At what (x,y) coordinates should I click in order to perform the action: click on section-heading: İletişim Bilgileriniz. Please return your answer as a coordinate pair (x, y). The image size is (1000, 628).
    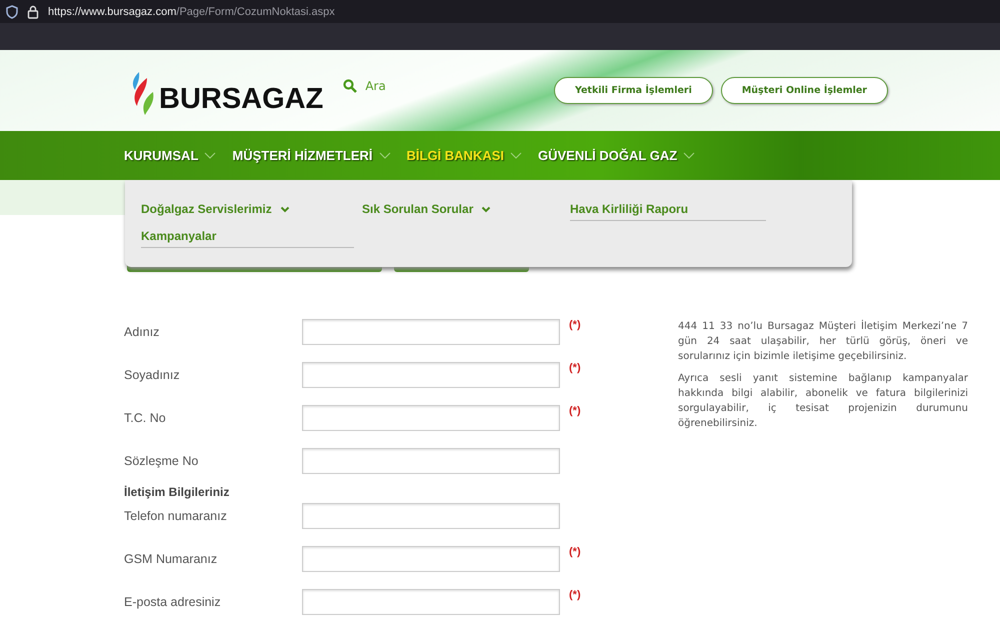
    Looking at the image, I should click on (177, 492).